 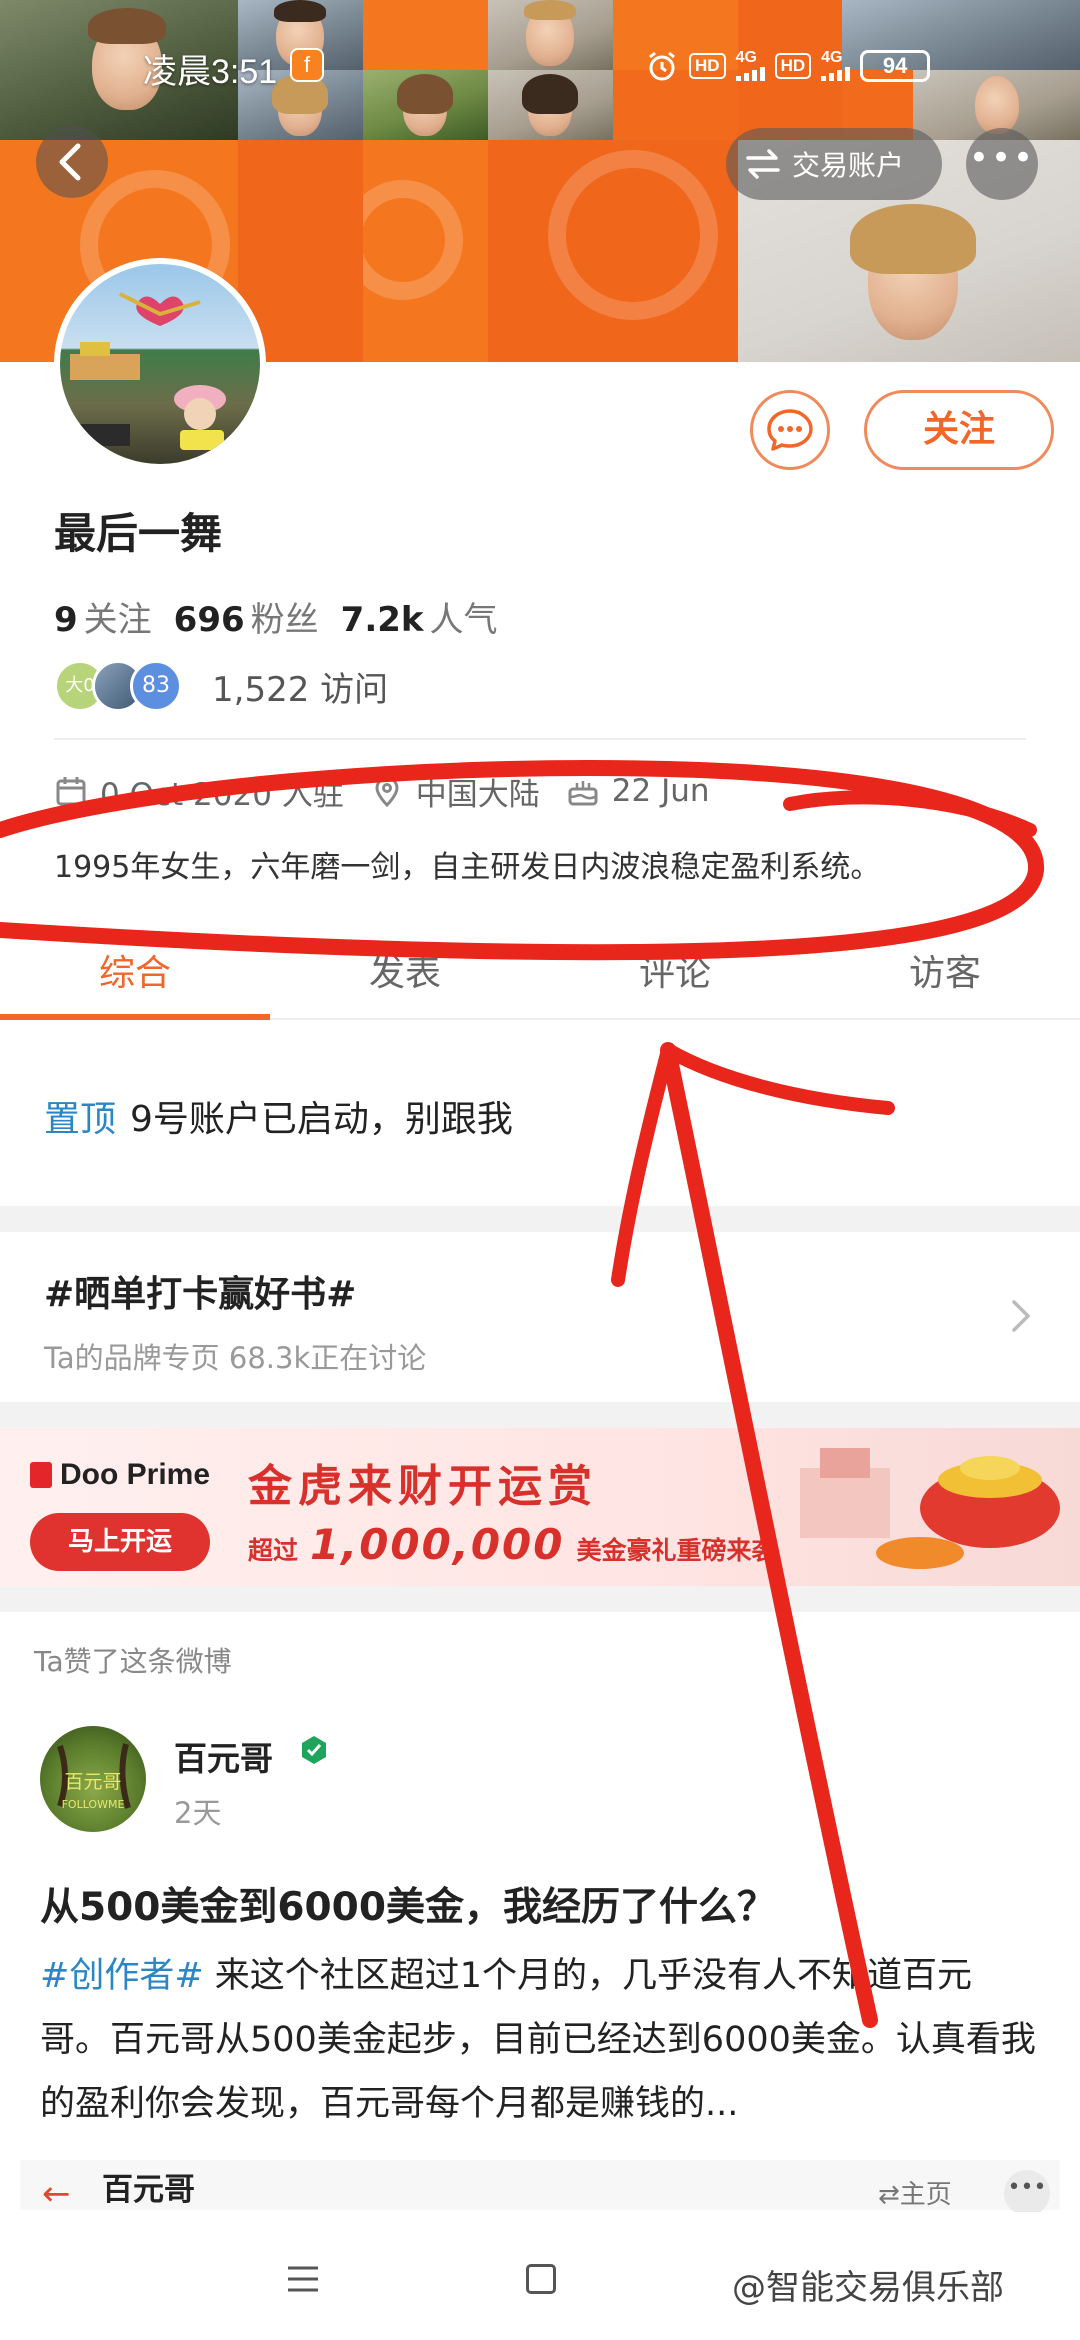 What do you see at coordinates (200, 1294) in the screenshot?
I see `topic-title: #晒单打卡赢好书#` at bounding box center [200, 1294].